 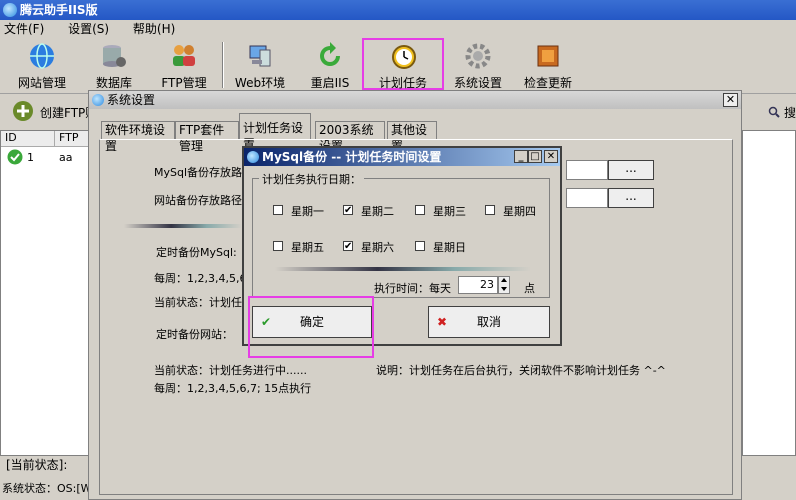 I want to click on minimize-button: _, so click(x=521, y=156).